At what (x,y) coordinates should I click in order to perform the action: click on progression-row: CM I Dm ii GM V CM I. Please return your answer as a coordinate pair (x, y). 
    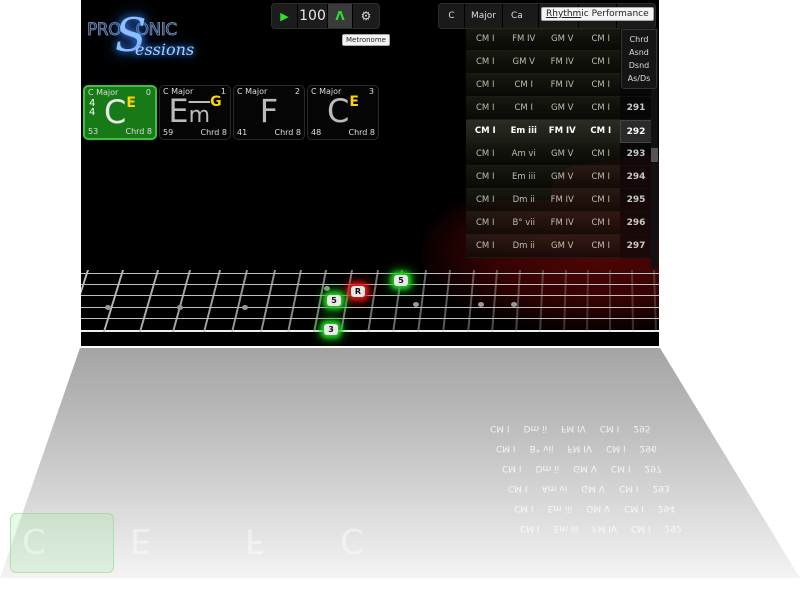
    Looking at the image, I should click on (543, 246).